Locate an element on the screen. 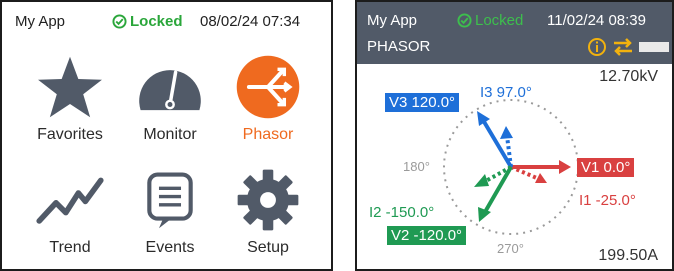  i2-arrowhead is located at coordinates (481, 180).